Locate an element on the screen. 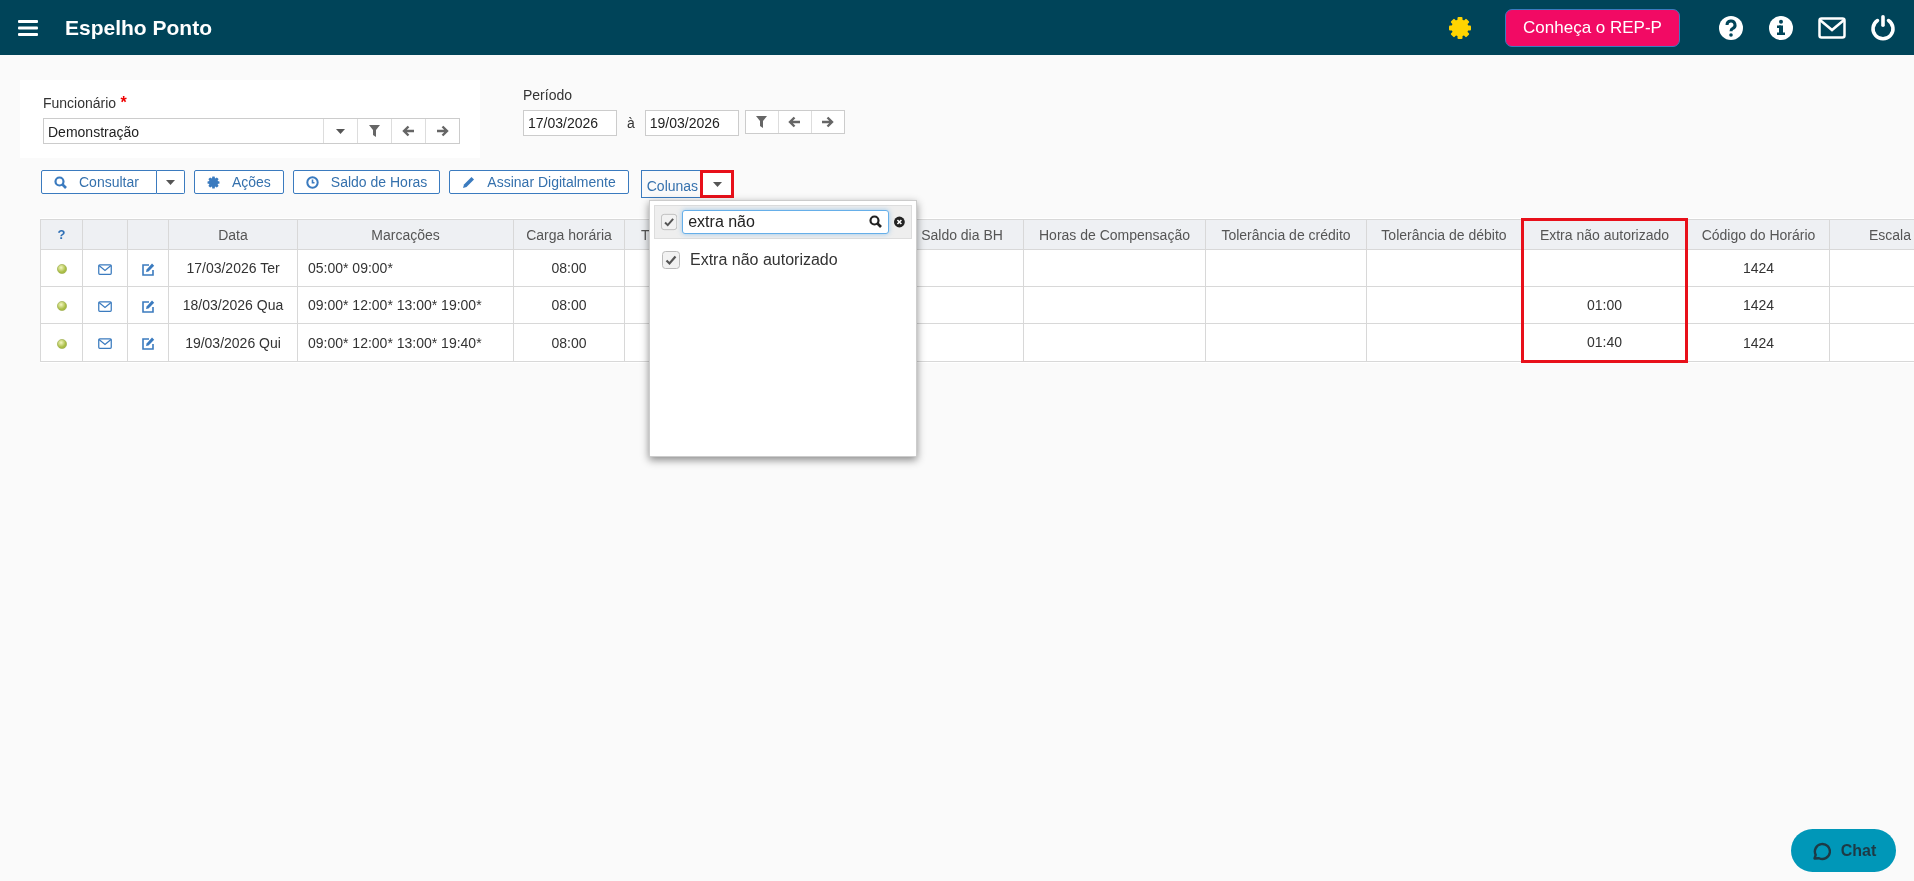 Image resolution: width=1914 pixels, height=881 pixels. table-cell: 01:40 is located at coordinates (1604, 342).